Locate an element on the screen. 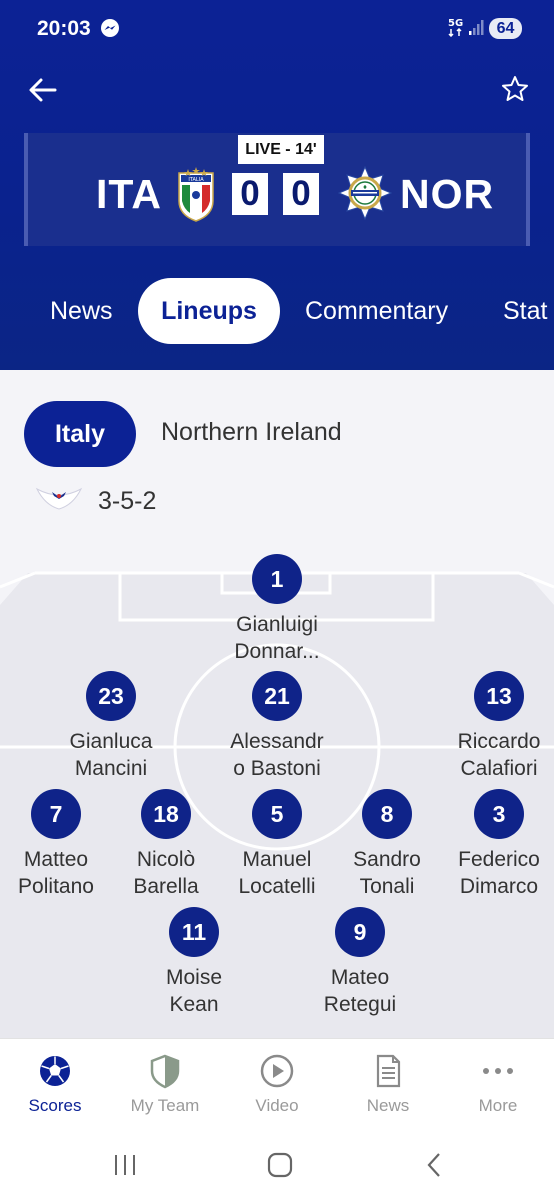  system-back-icon is located at coordinates (435, 1165).